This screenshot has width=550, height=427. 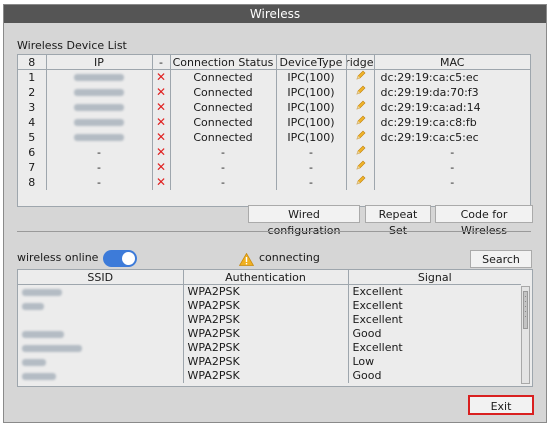 What do you see at coordinates (360, 62) in the screenshot?
I see `col-header-bridge: Bridge` at bounding box center [360, 62].